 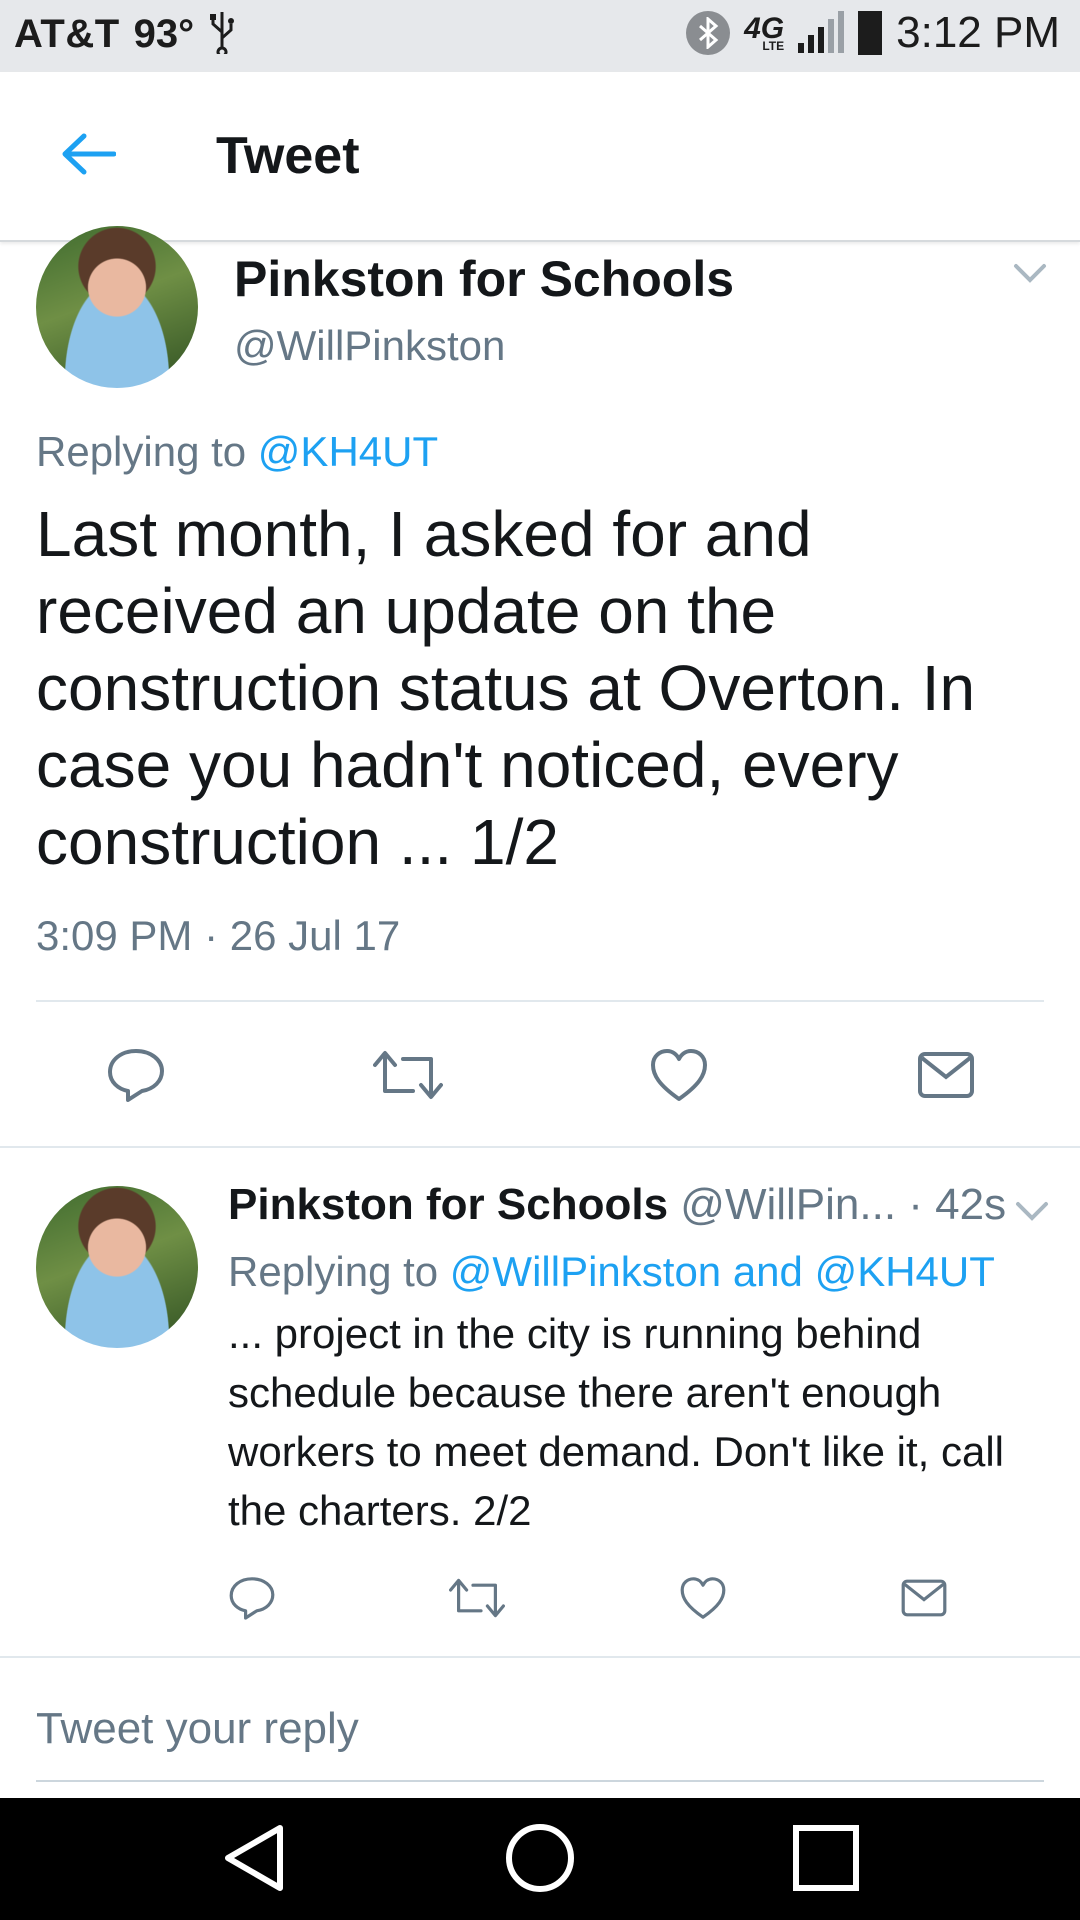 What do you see at coordinates (348, 451) in the screenshot?
I see `mention-link: @KH4UT` at bounding box center [348, 451].